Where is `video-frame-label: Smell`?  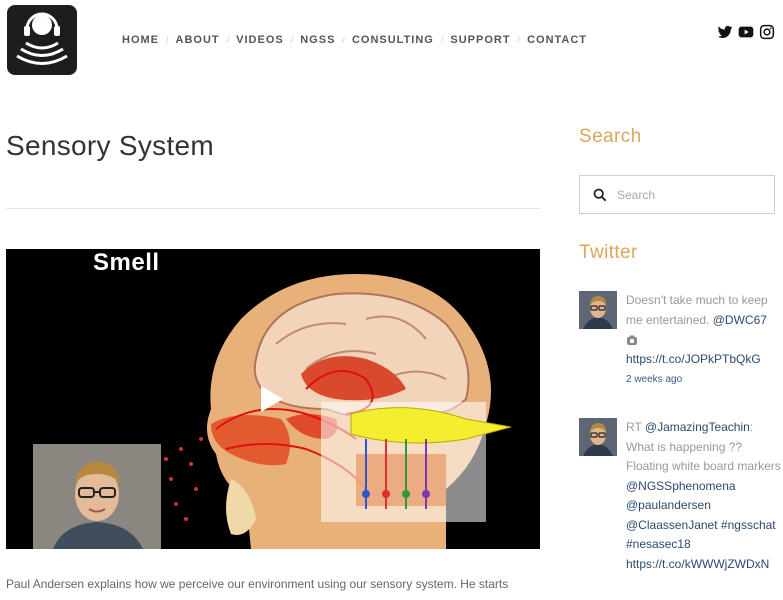 video-frame-label: Smell is located at coordinates (126, 262).